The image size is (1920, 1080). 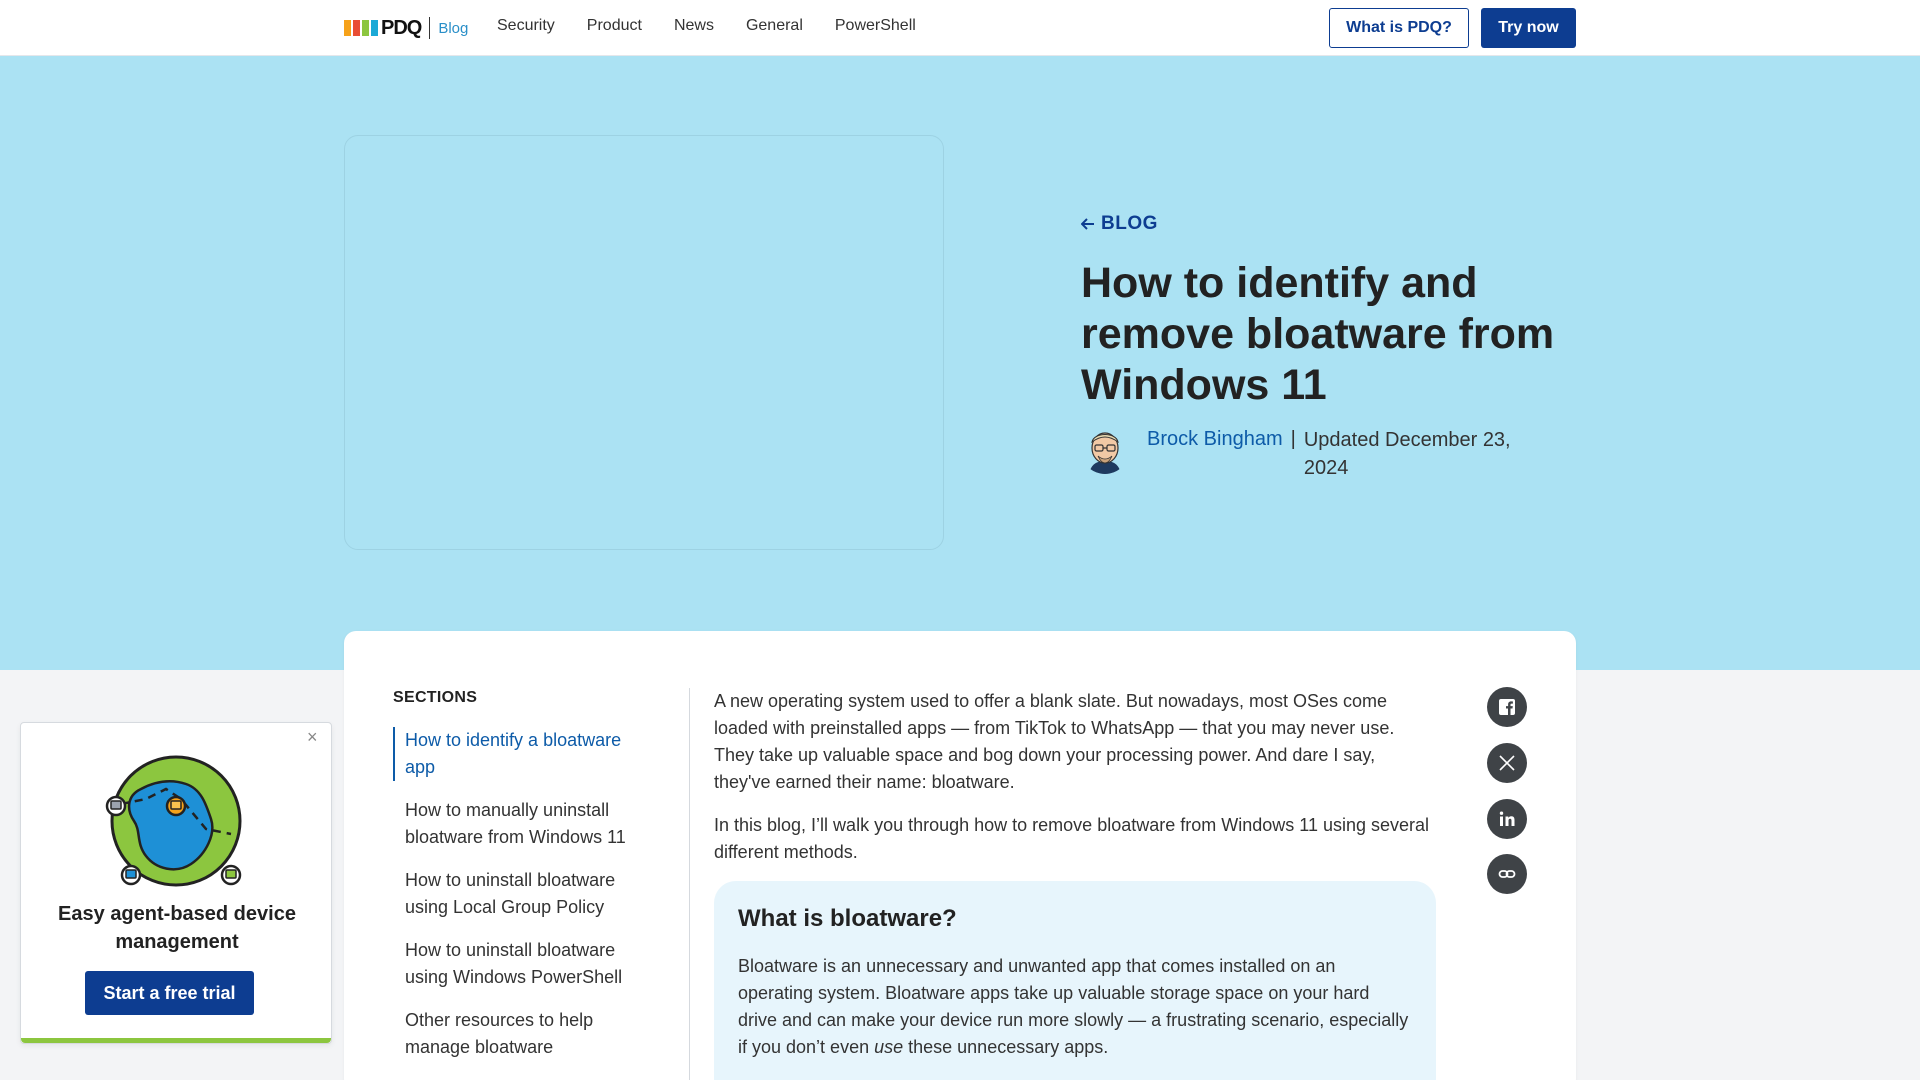 I want to click on nav-news: News, so click(x=694, y=26).